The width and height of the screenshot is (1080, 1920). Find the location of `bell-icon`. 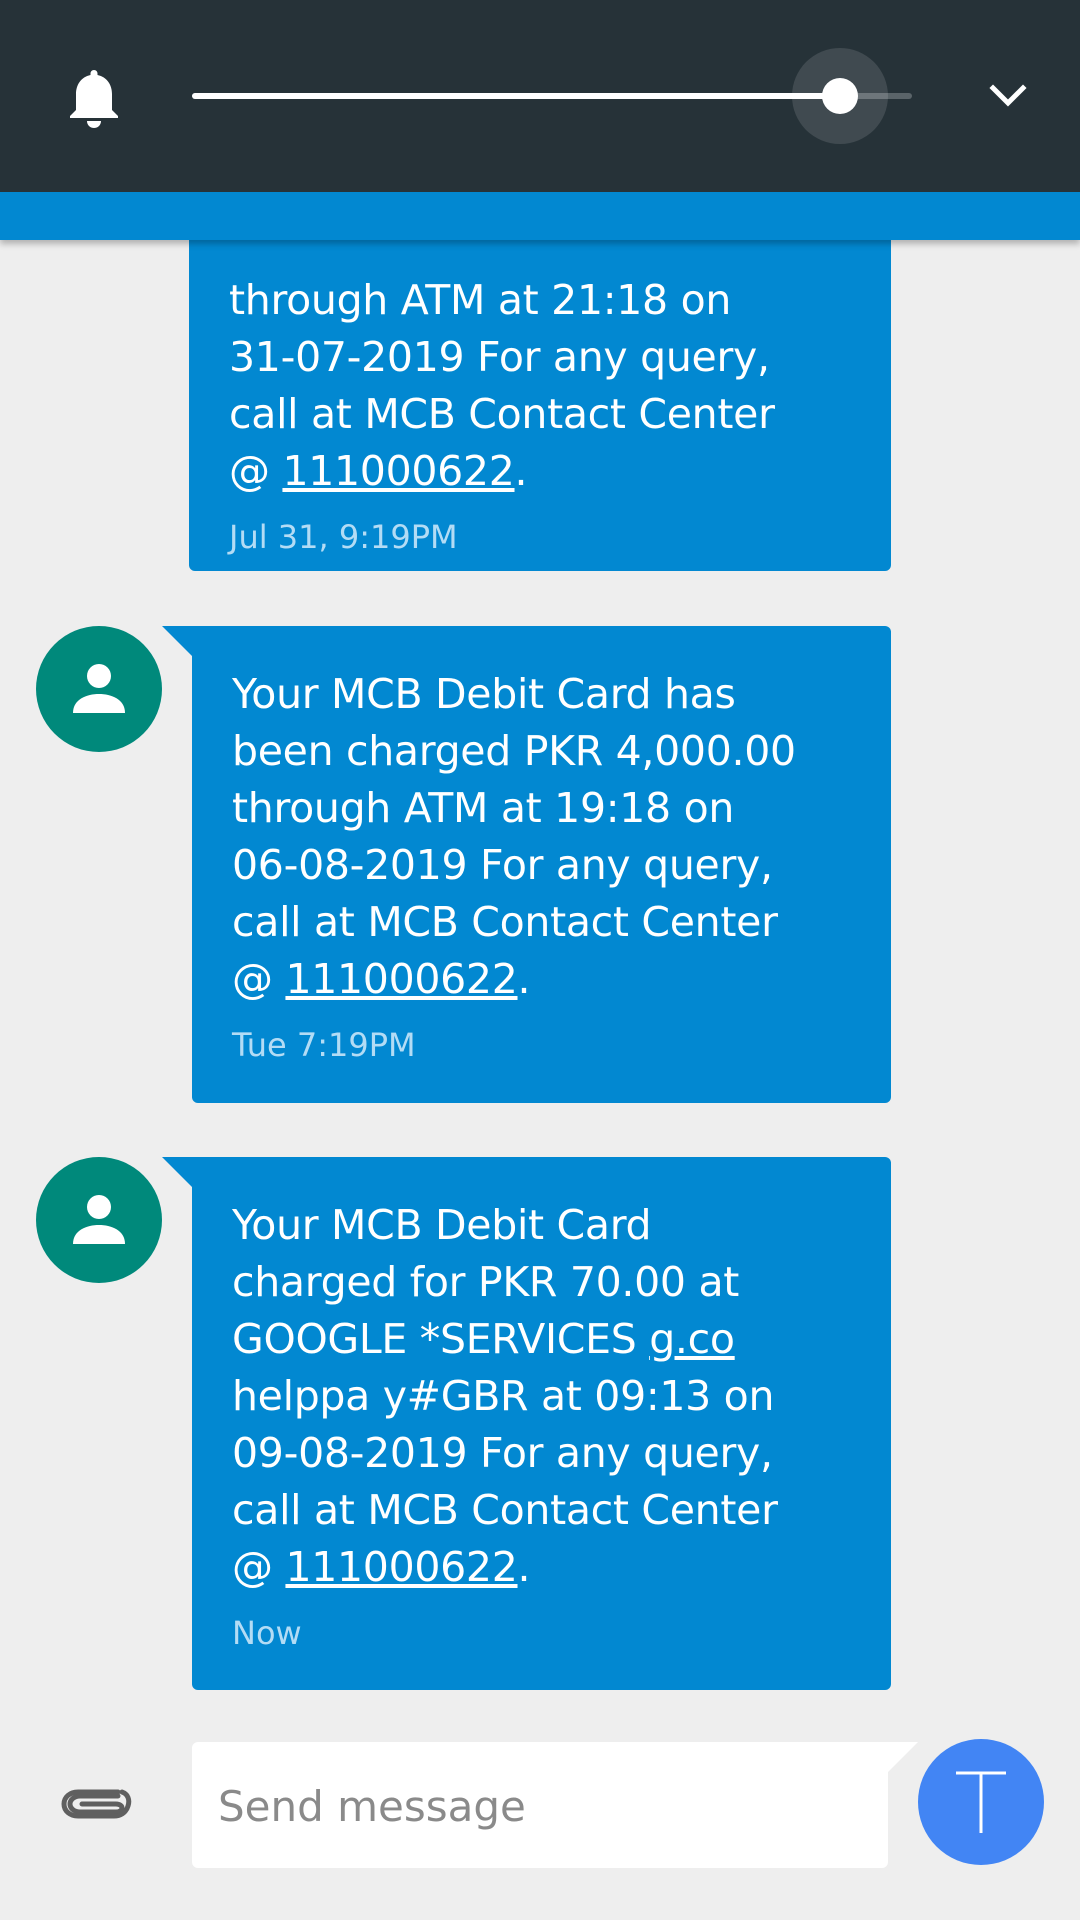

bell-icon is located at coordinates (94, 97).